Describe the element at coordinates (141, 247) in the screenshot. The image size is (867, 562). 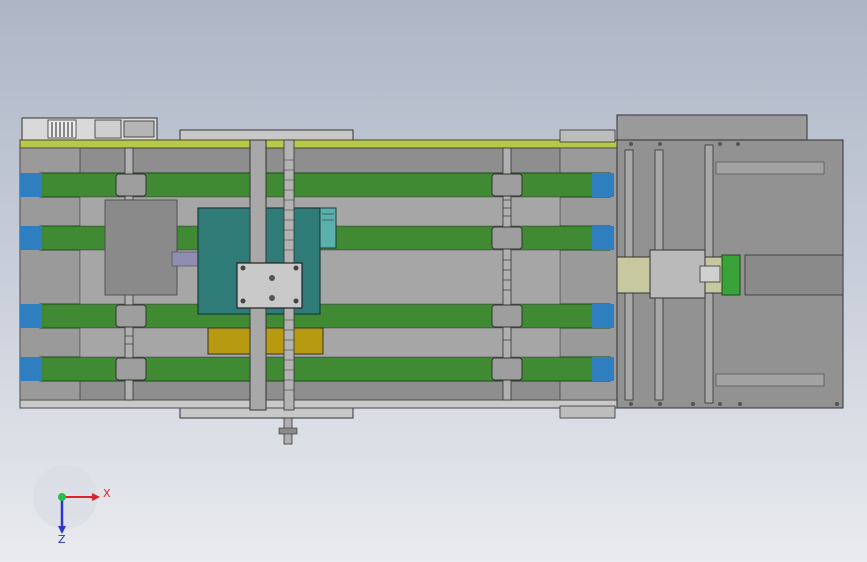
I see `under-motor` at that location.